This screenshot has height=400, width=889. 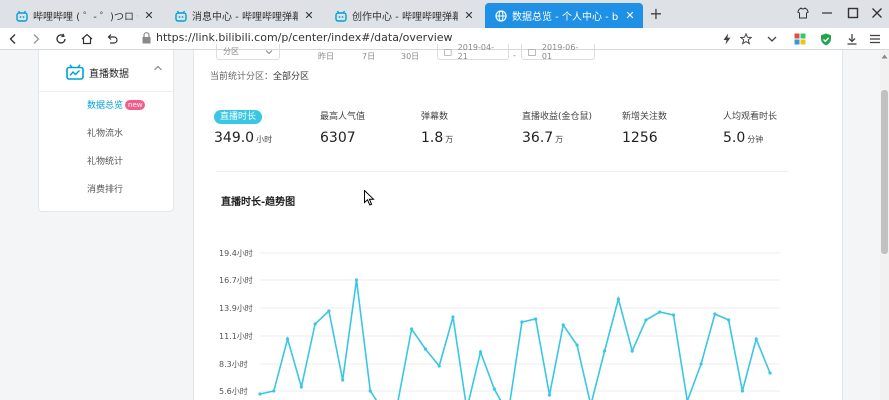 What do you see at coordinates (158, 68) in the screenshot?
I see `chevron-up-icon` at bounding box center [158, 68].